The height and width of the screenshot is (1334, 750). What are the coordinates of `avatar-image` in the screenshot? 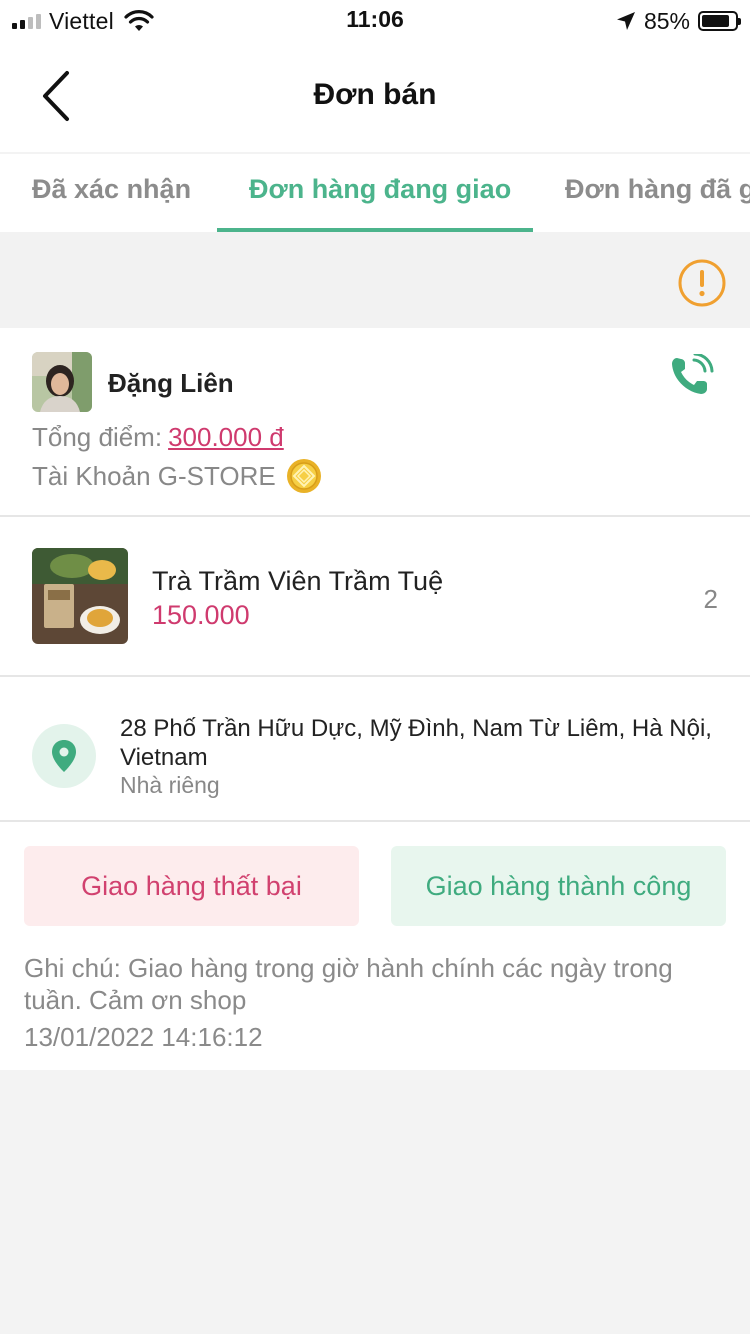 It's located at (62, 382).